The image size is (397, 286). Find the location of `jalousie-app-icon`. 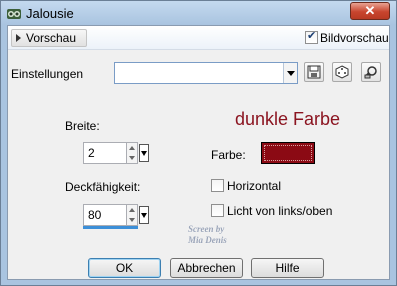

jalousie-app-icon is located at coordinates (14, 14).